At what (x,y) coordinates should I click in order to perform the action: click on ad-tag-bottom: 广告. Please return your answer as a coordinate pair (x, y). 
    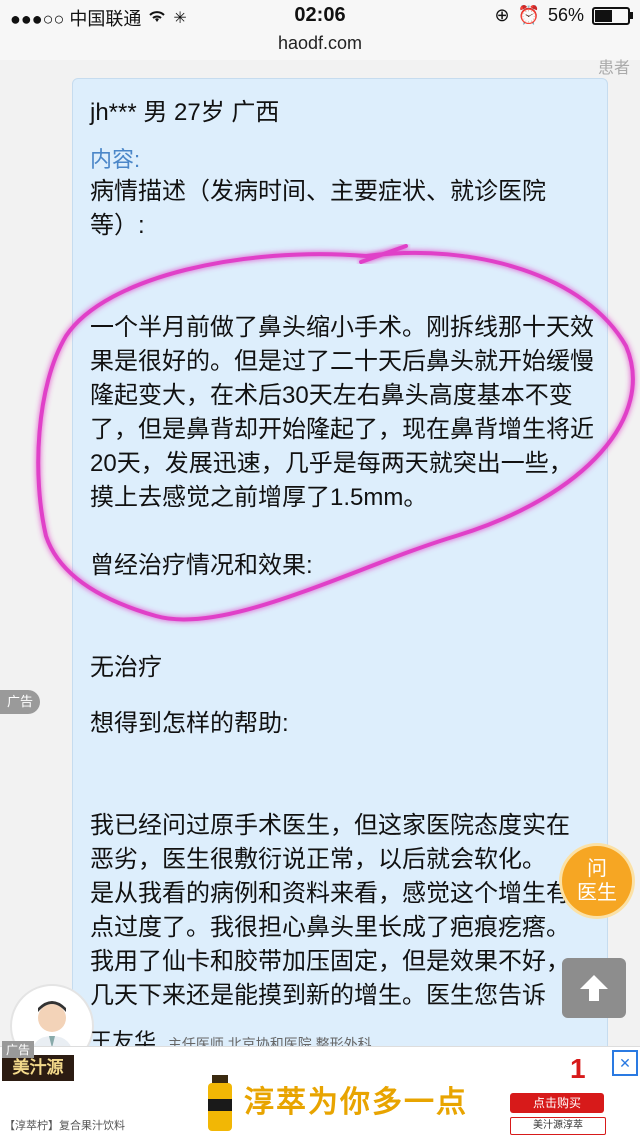
    Looking at the image, I should click on (18, 1049).